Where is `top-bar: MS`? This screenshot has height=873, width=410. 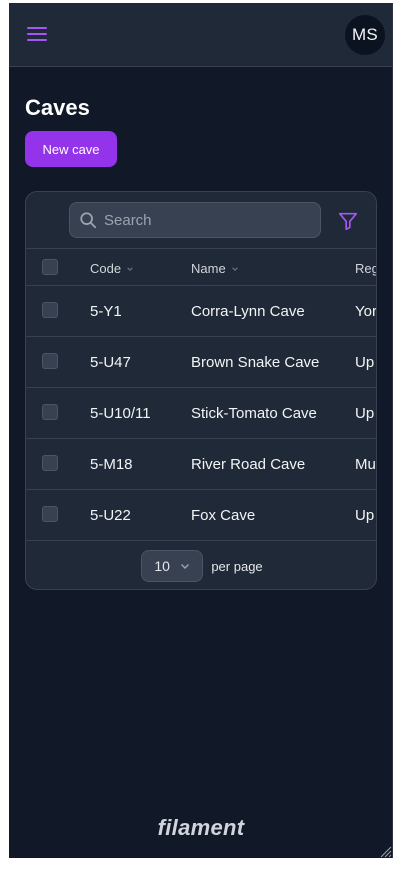
top-bar: MS is located at coordinates (200, 35).